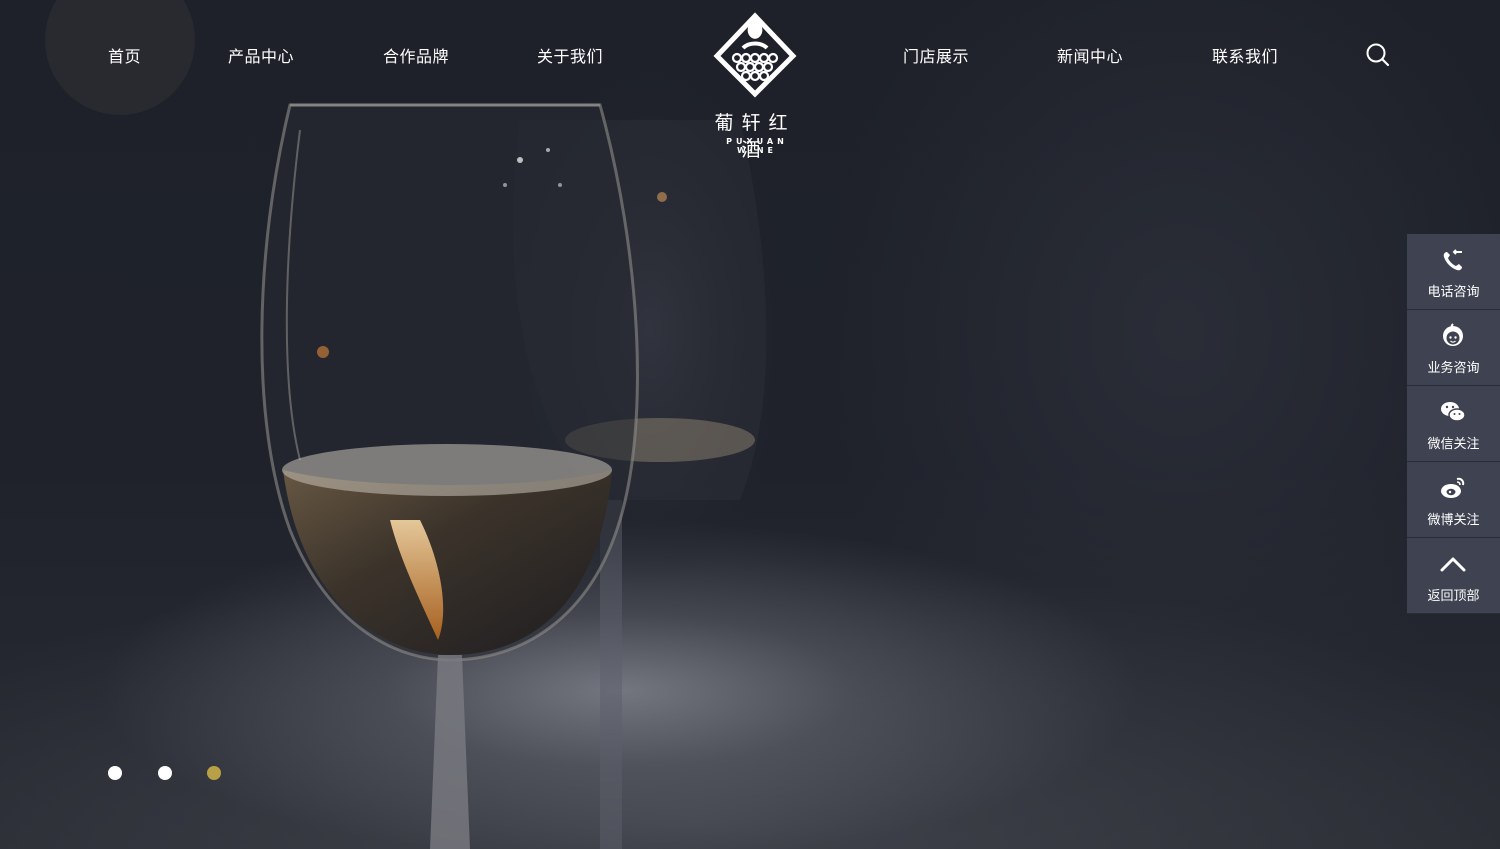  I want to click on nav-item-news: 新闻中心, so click(1090, 55).